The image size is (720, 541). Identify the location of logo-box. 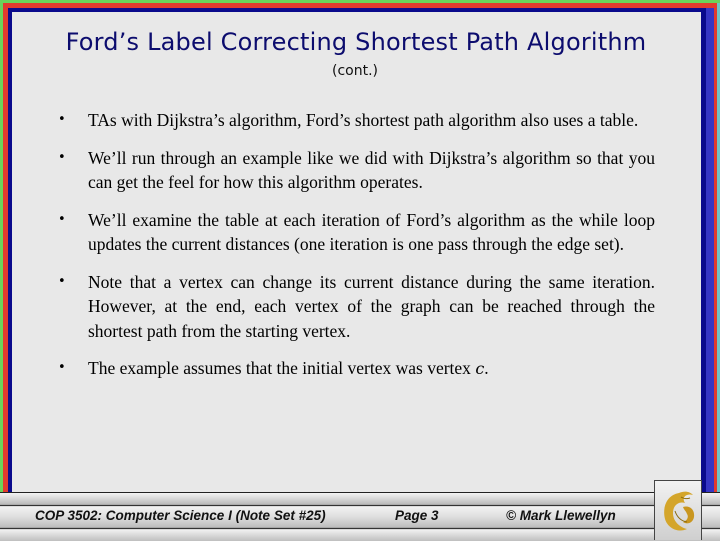
(678, 510).